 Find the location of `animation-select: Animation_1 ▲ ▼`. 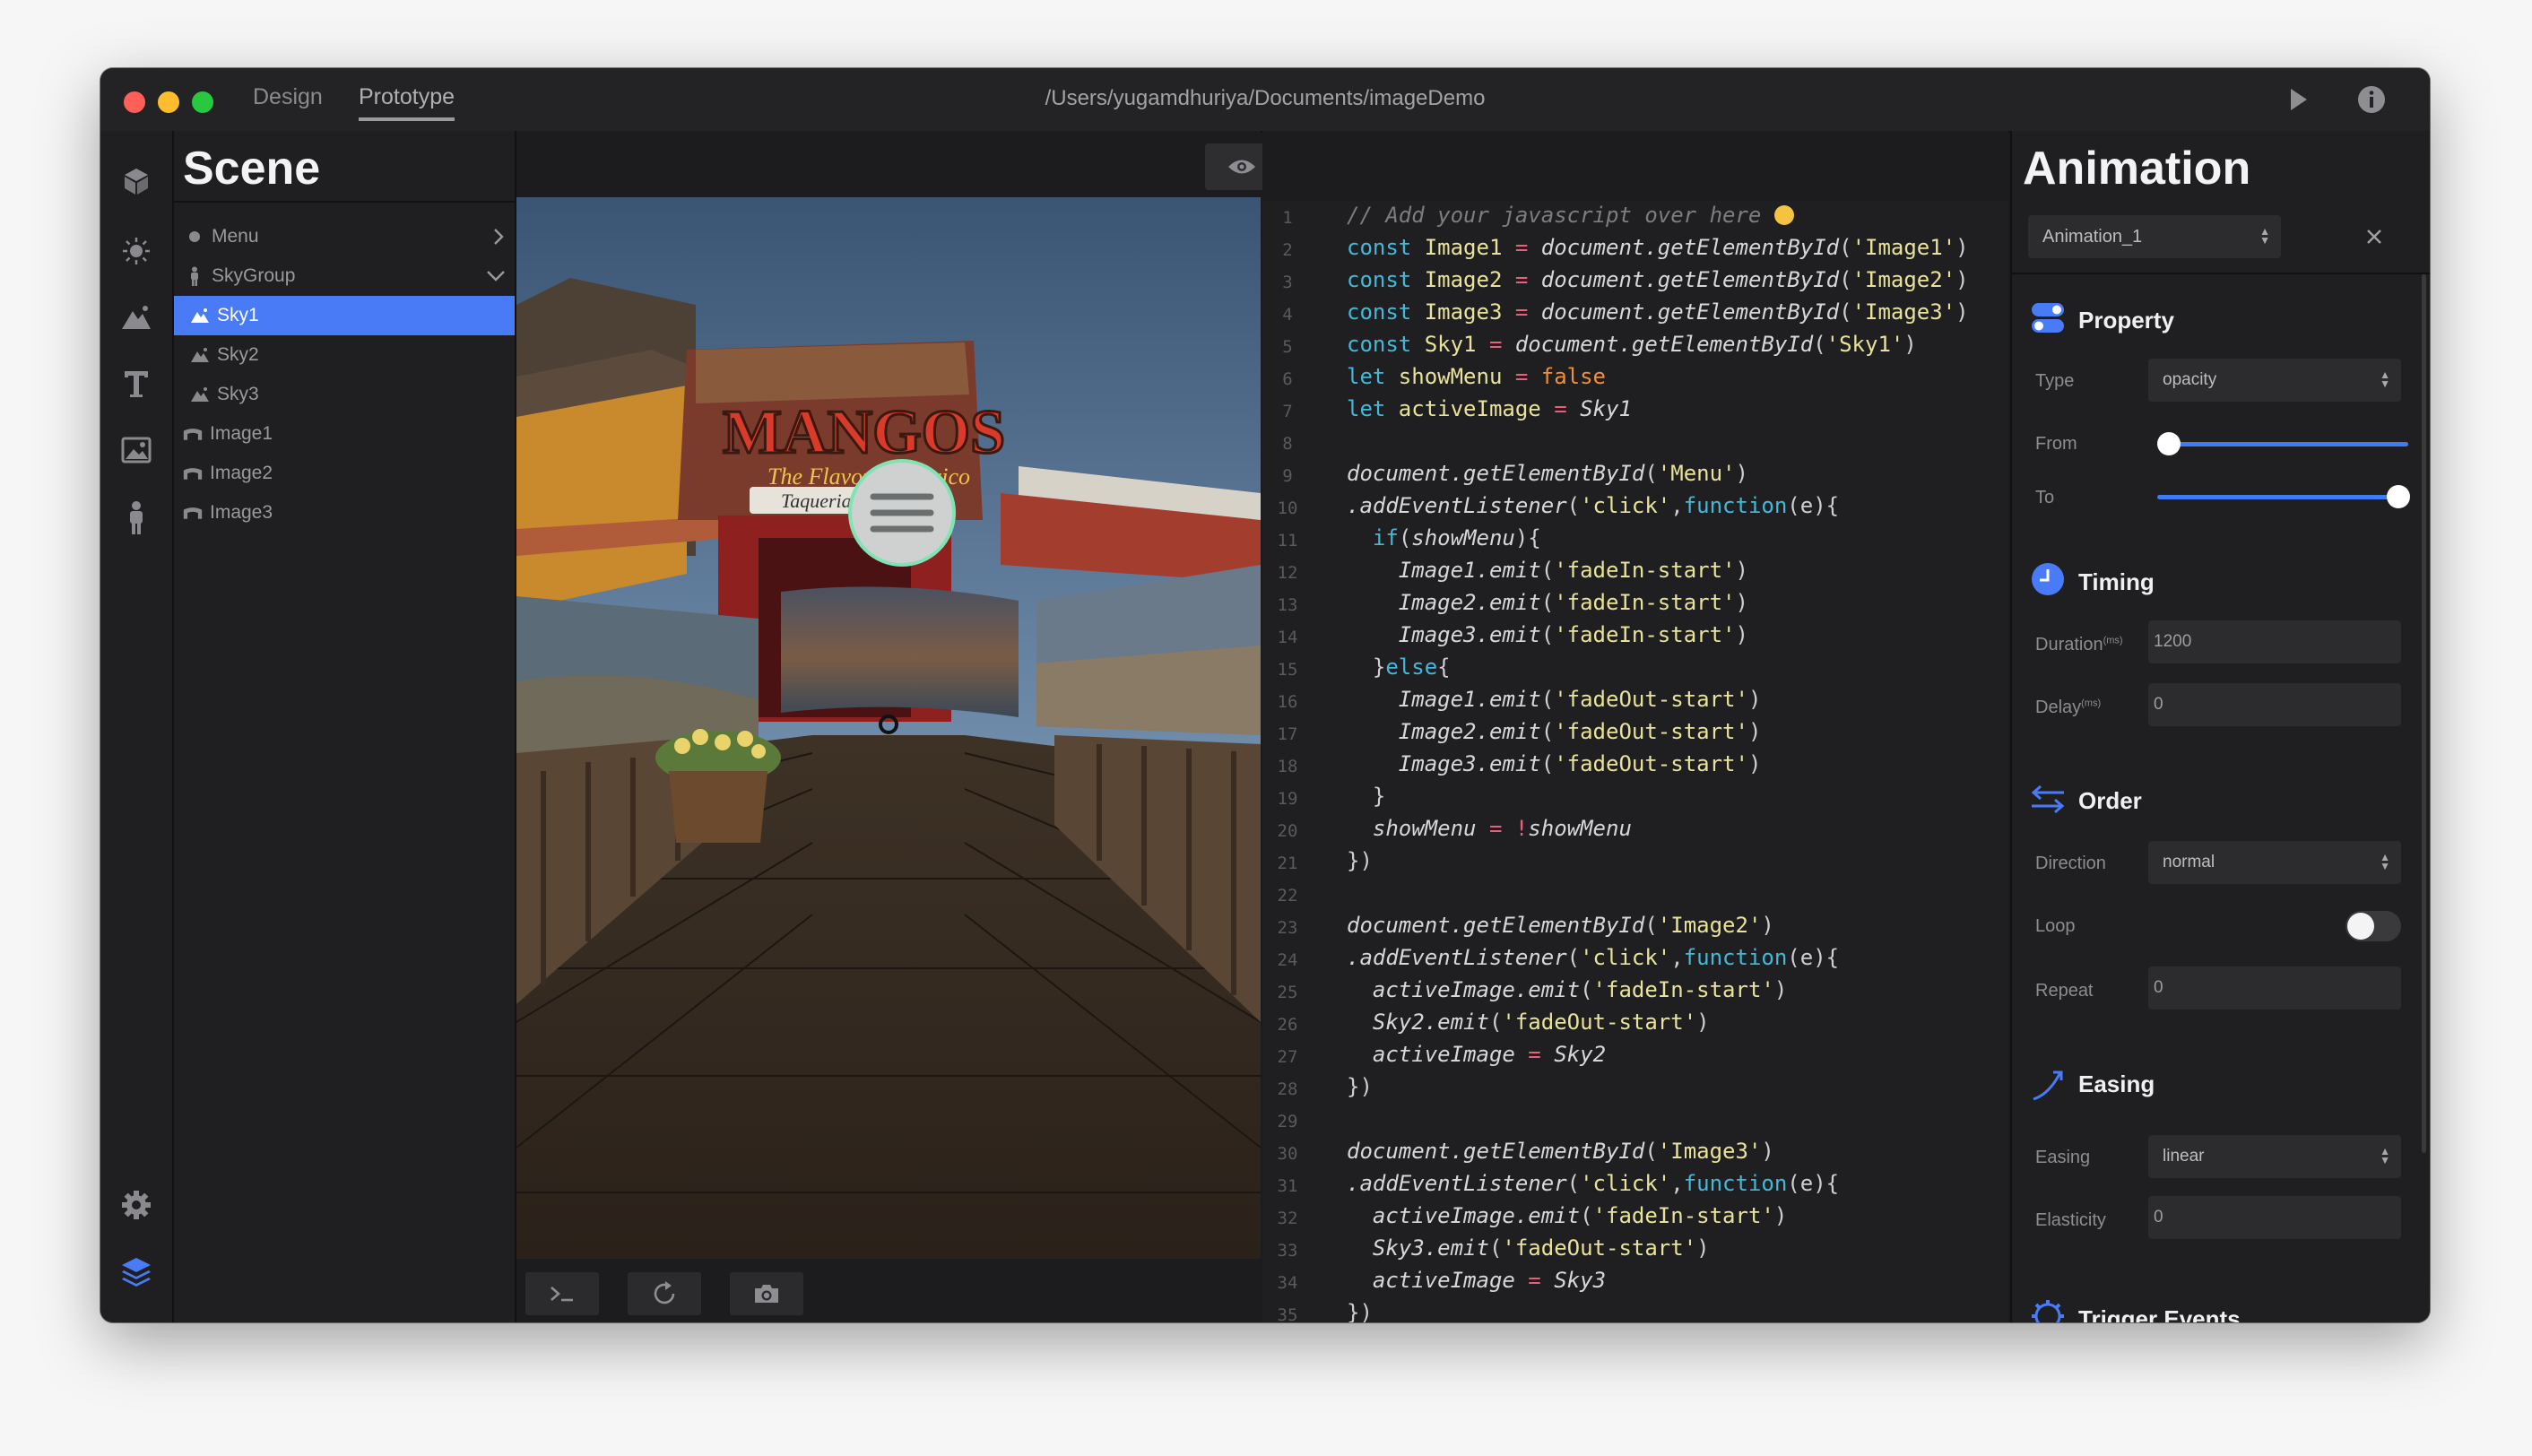

animation-select: Animation_1 ▲ ▼ is located at coordinates (2154, 236).